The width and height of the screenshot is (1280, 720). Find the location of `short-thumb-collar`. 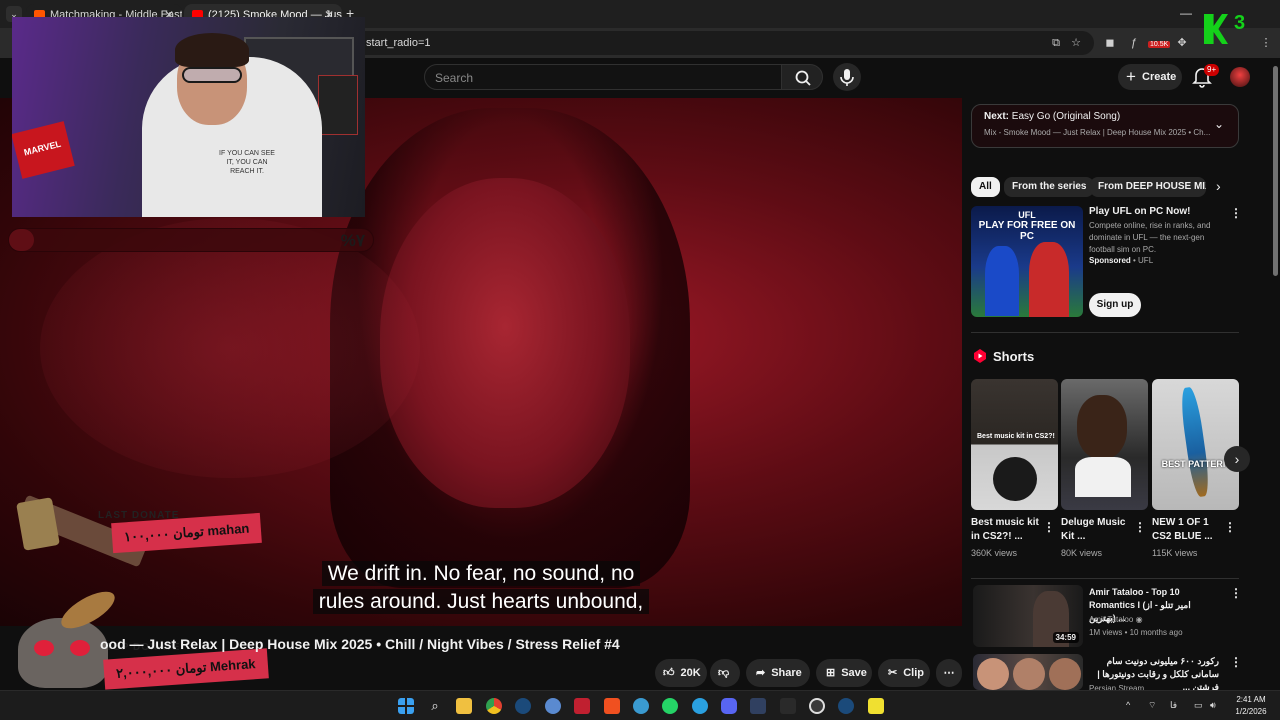

short-thumb-collar is located at coordinates (1103, 477).